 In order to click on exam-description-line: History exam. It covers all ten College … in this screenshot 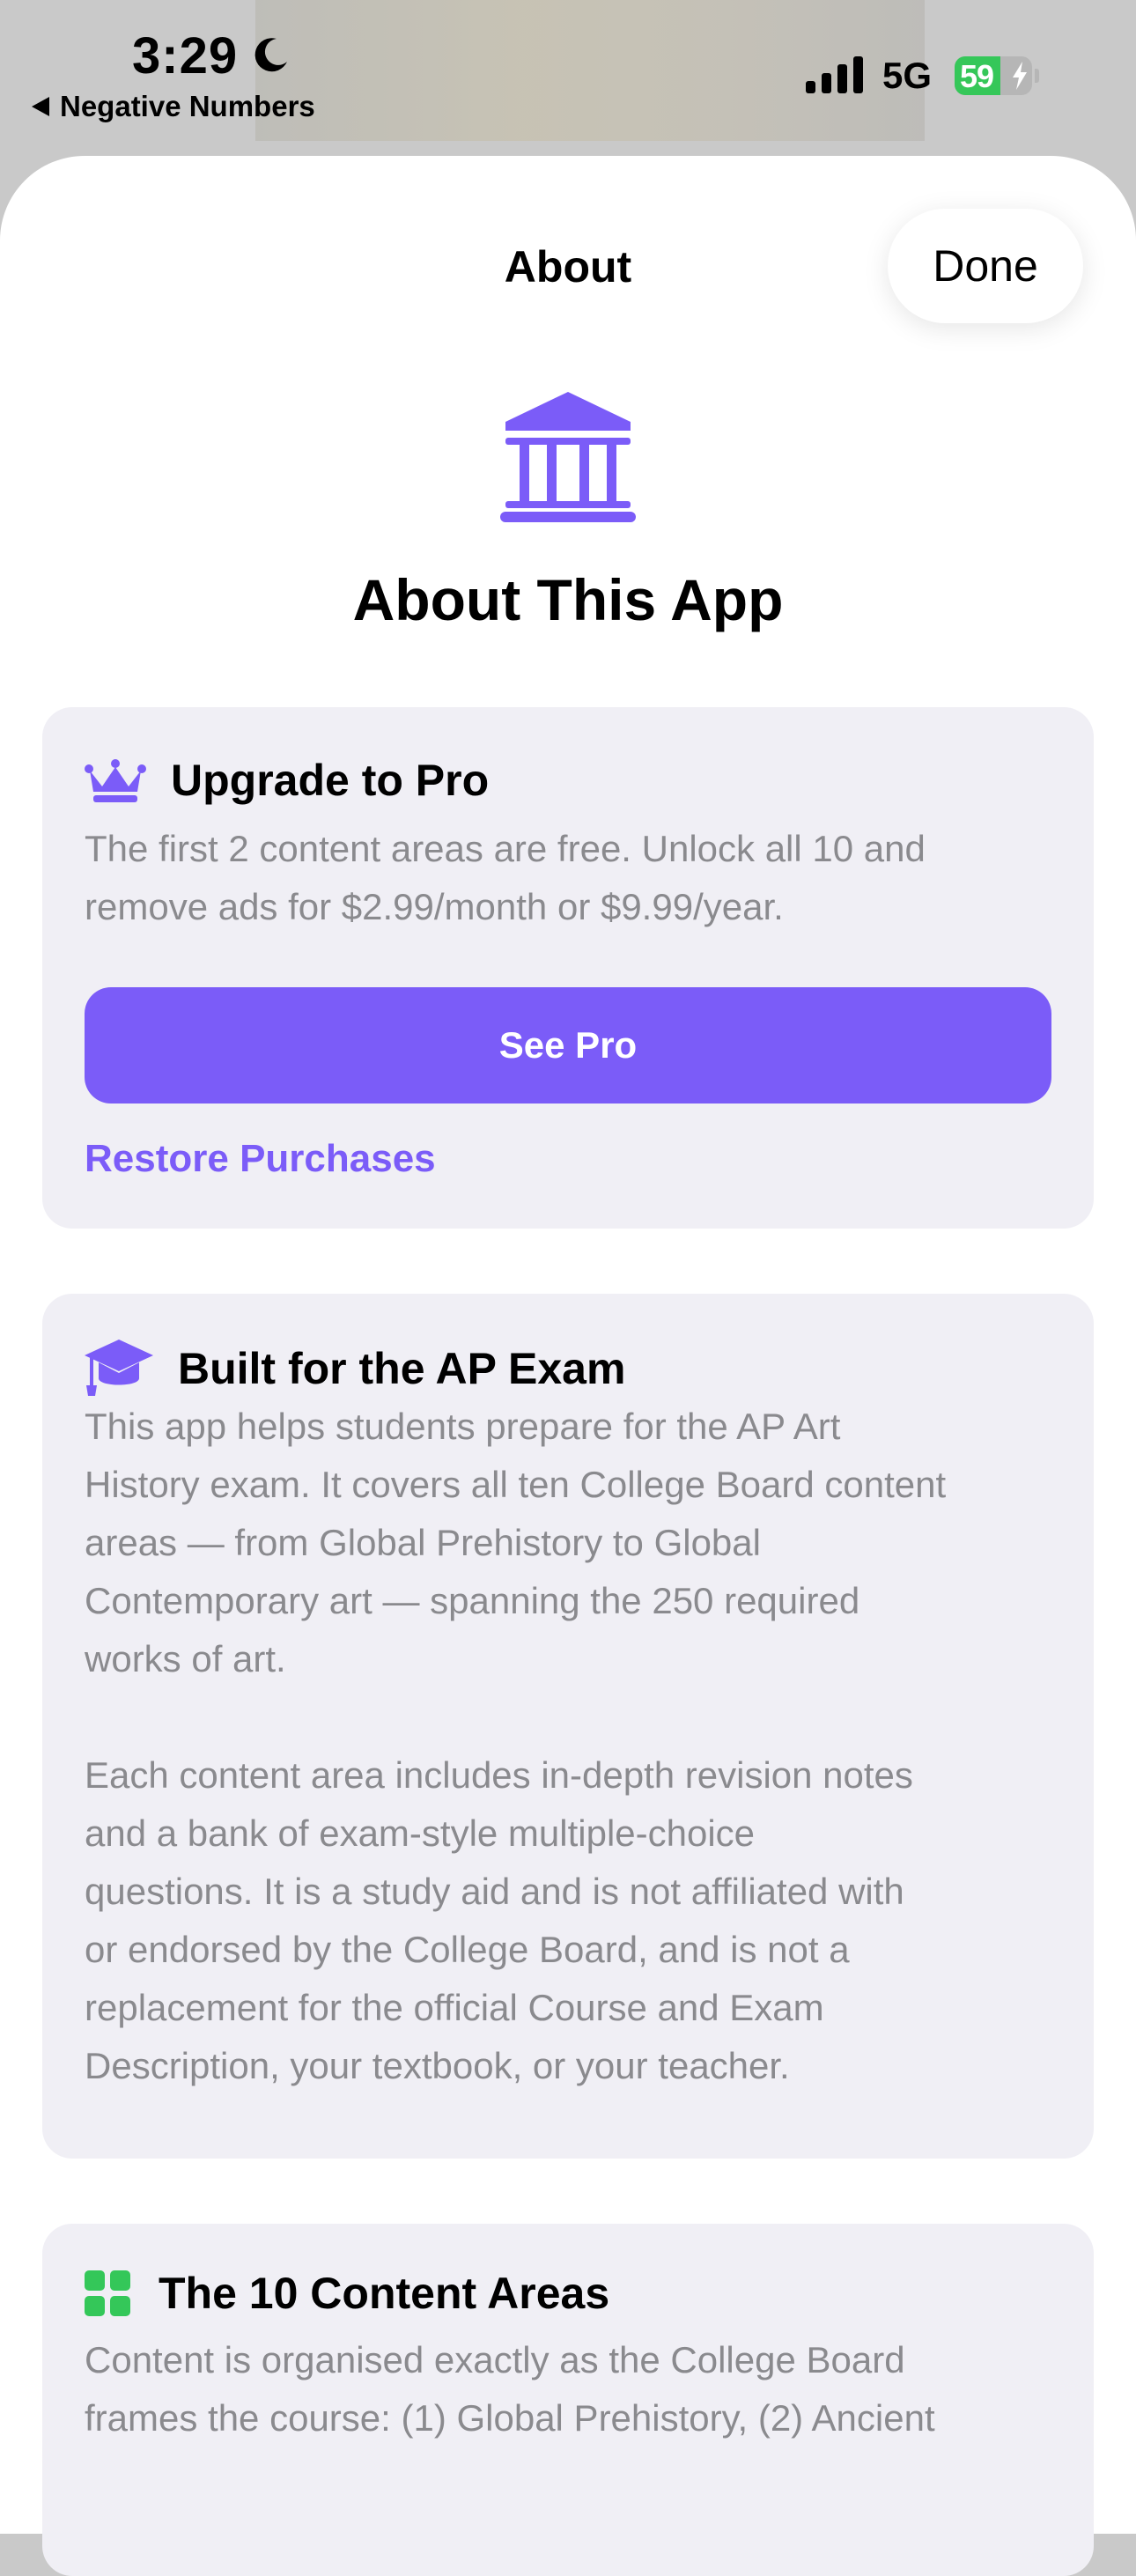, I will do `click(516, 1484)`.